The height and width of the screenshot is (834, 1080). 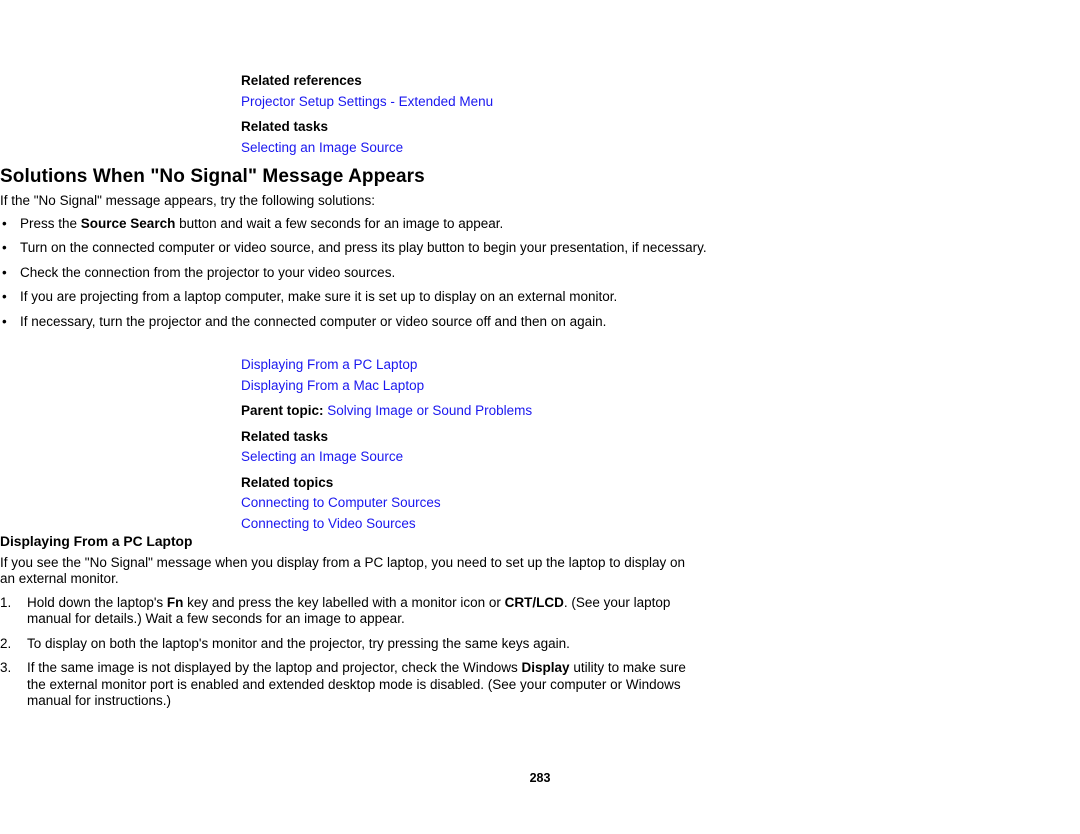 What do you see at coordinates (282, 410) in the screenshot?
I see `parent-topic-label: Parent topic:` at bounding box center [282, 410].